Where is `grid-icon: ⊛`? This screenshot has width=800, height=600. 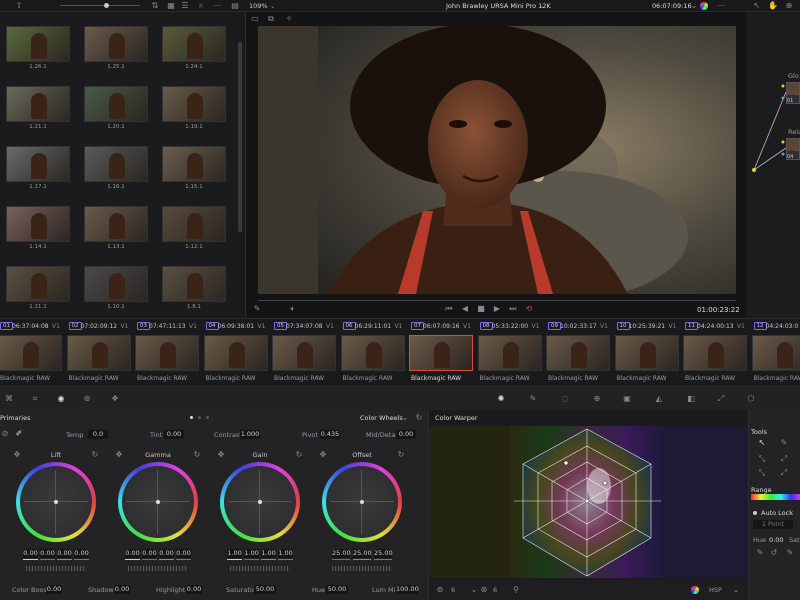 grid-icon: ⊛ is located at coordinates (440, 590).